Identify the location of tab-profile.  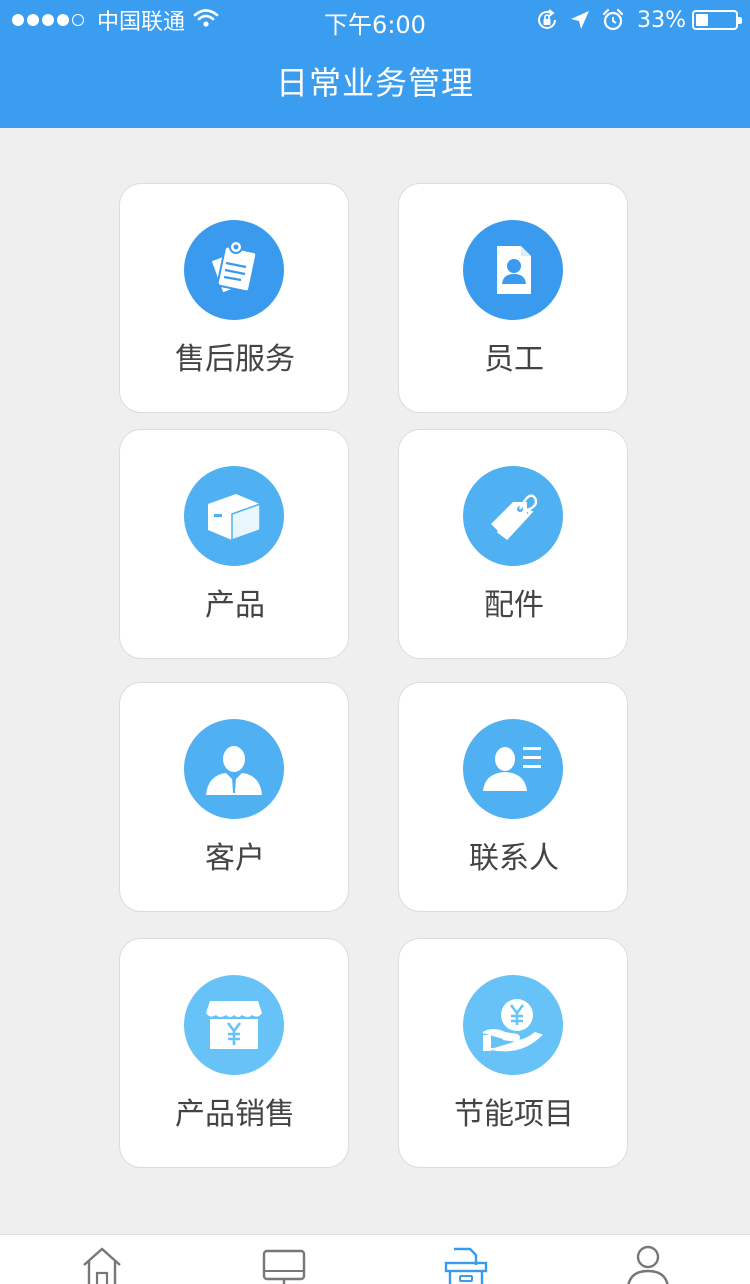
(648, 1263).